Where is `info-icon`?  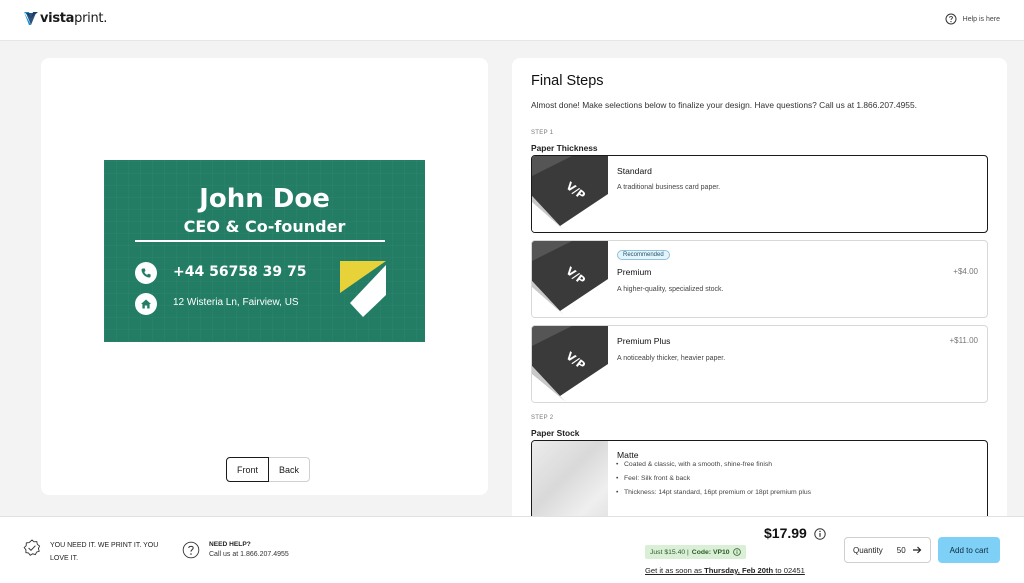 info-icon is located at coordinates (820, 534).